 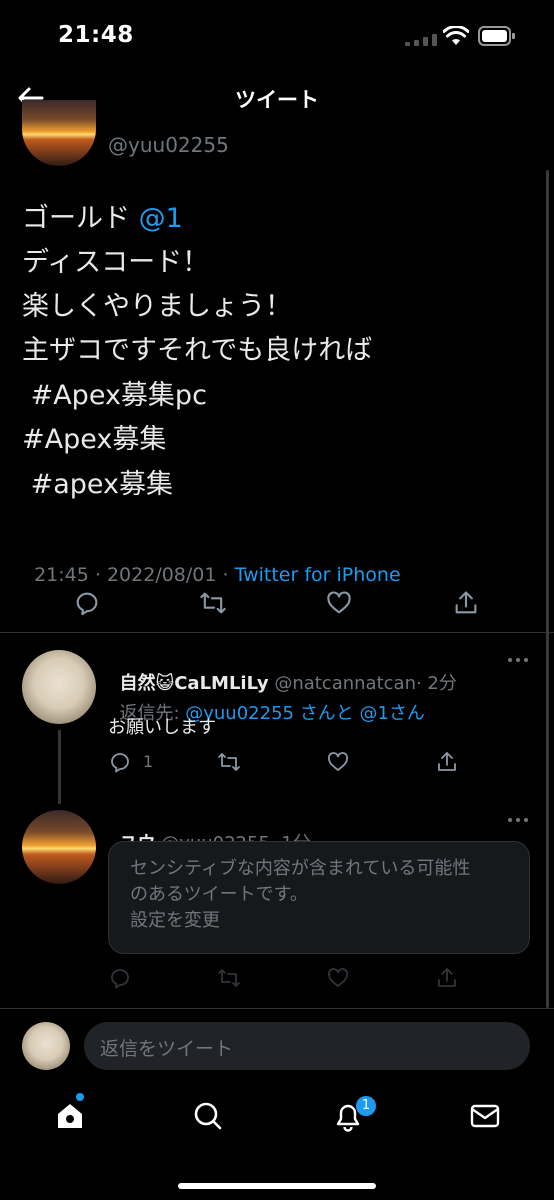 I want to click on sensitive-warning-line-2: のあるツイートです。, so click(x=219, y=894).